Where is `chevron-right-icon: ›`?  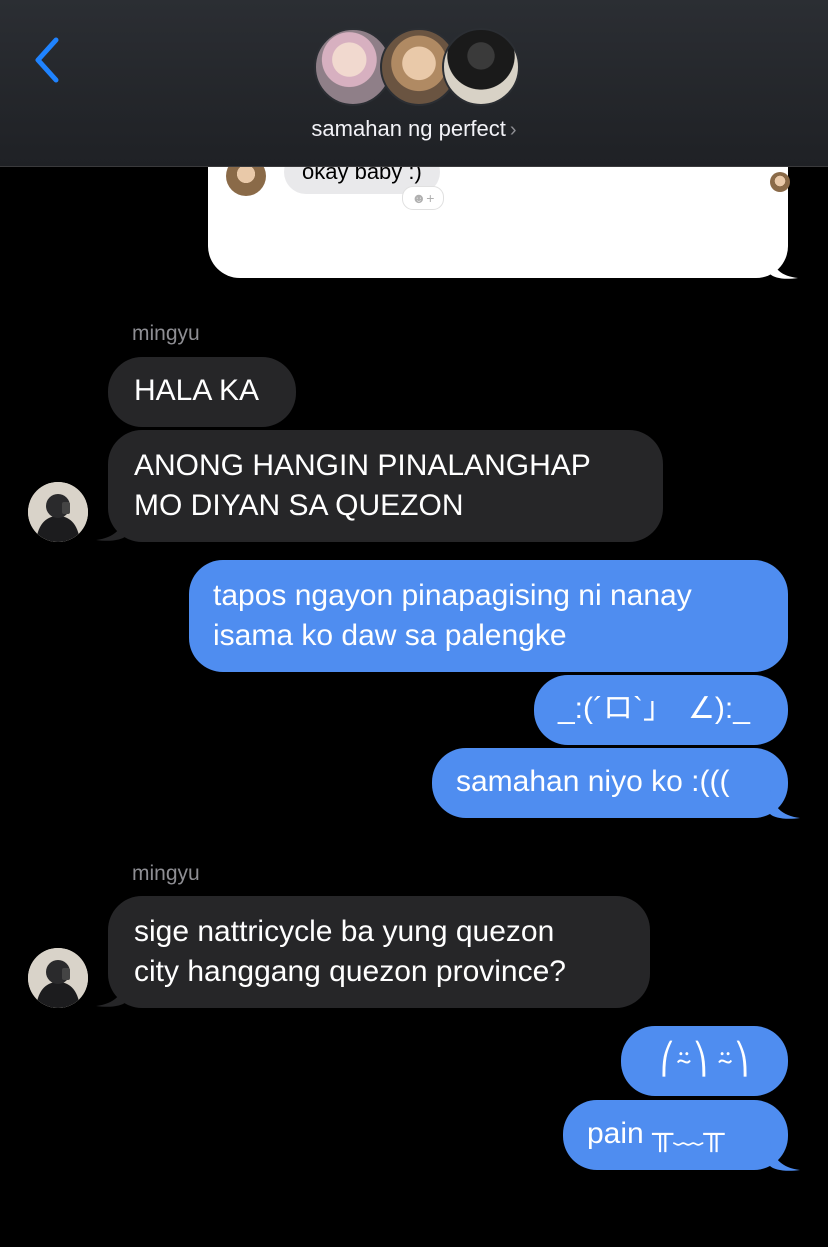
chevron-right-icon: › is located at coordinates (513, 130).